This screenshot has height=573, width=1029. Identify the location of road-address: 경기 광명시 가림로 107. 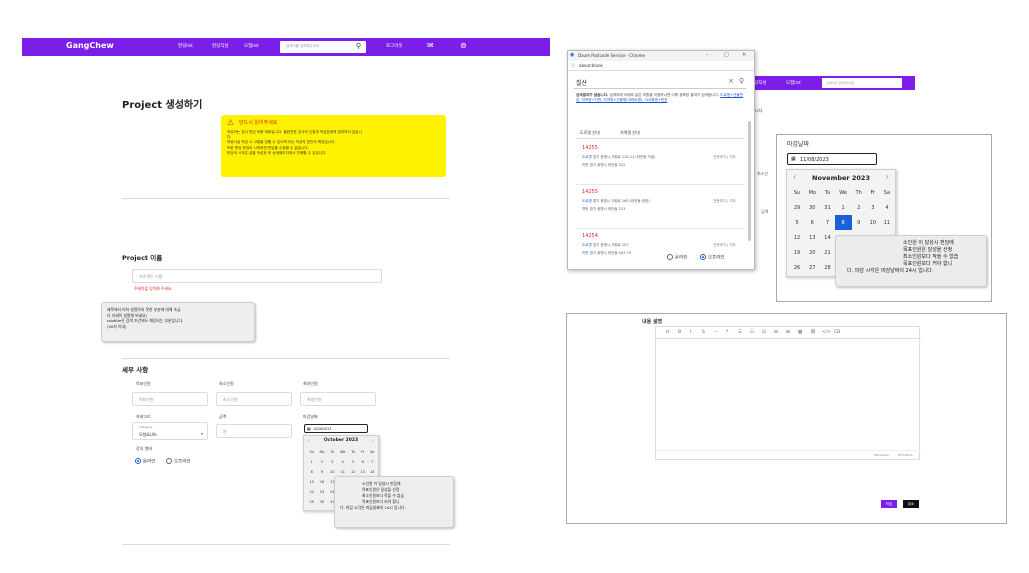
(611, 245).